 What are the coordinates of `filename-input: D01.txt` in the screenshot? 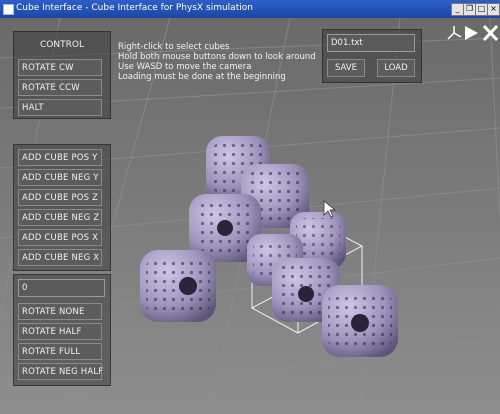 It's located at (371, 43).